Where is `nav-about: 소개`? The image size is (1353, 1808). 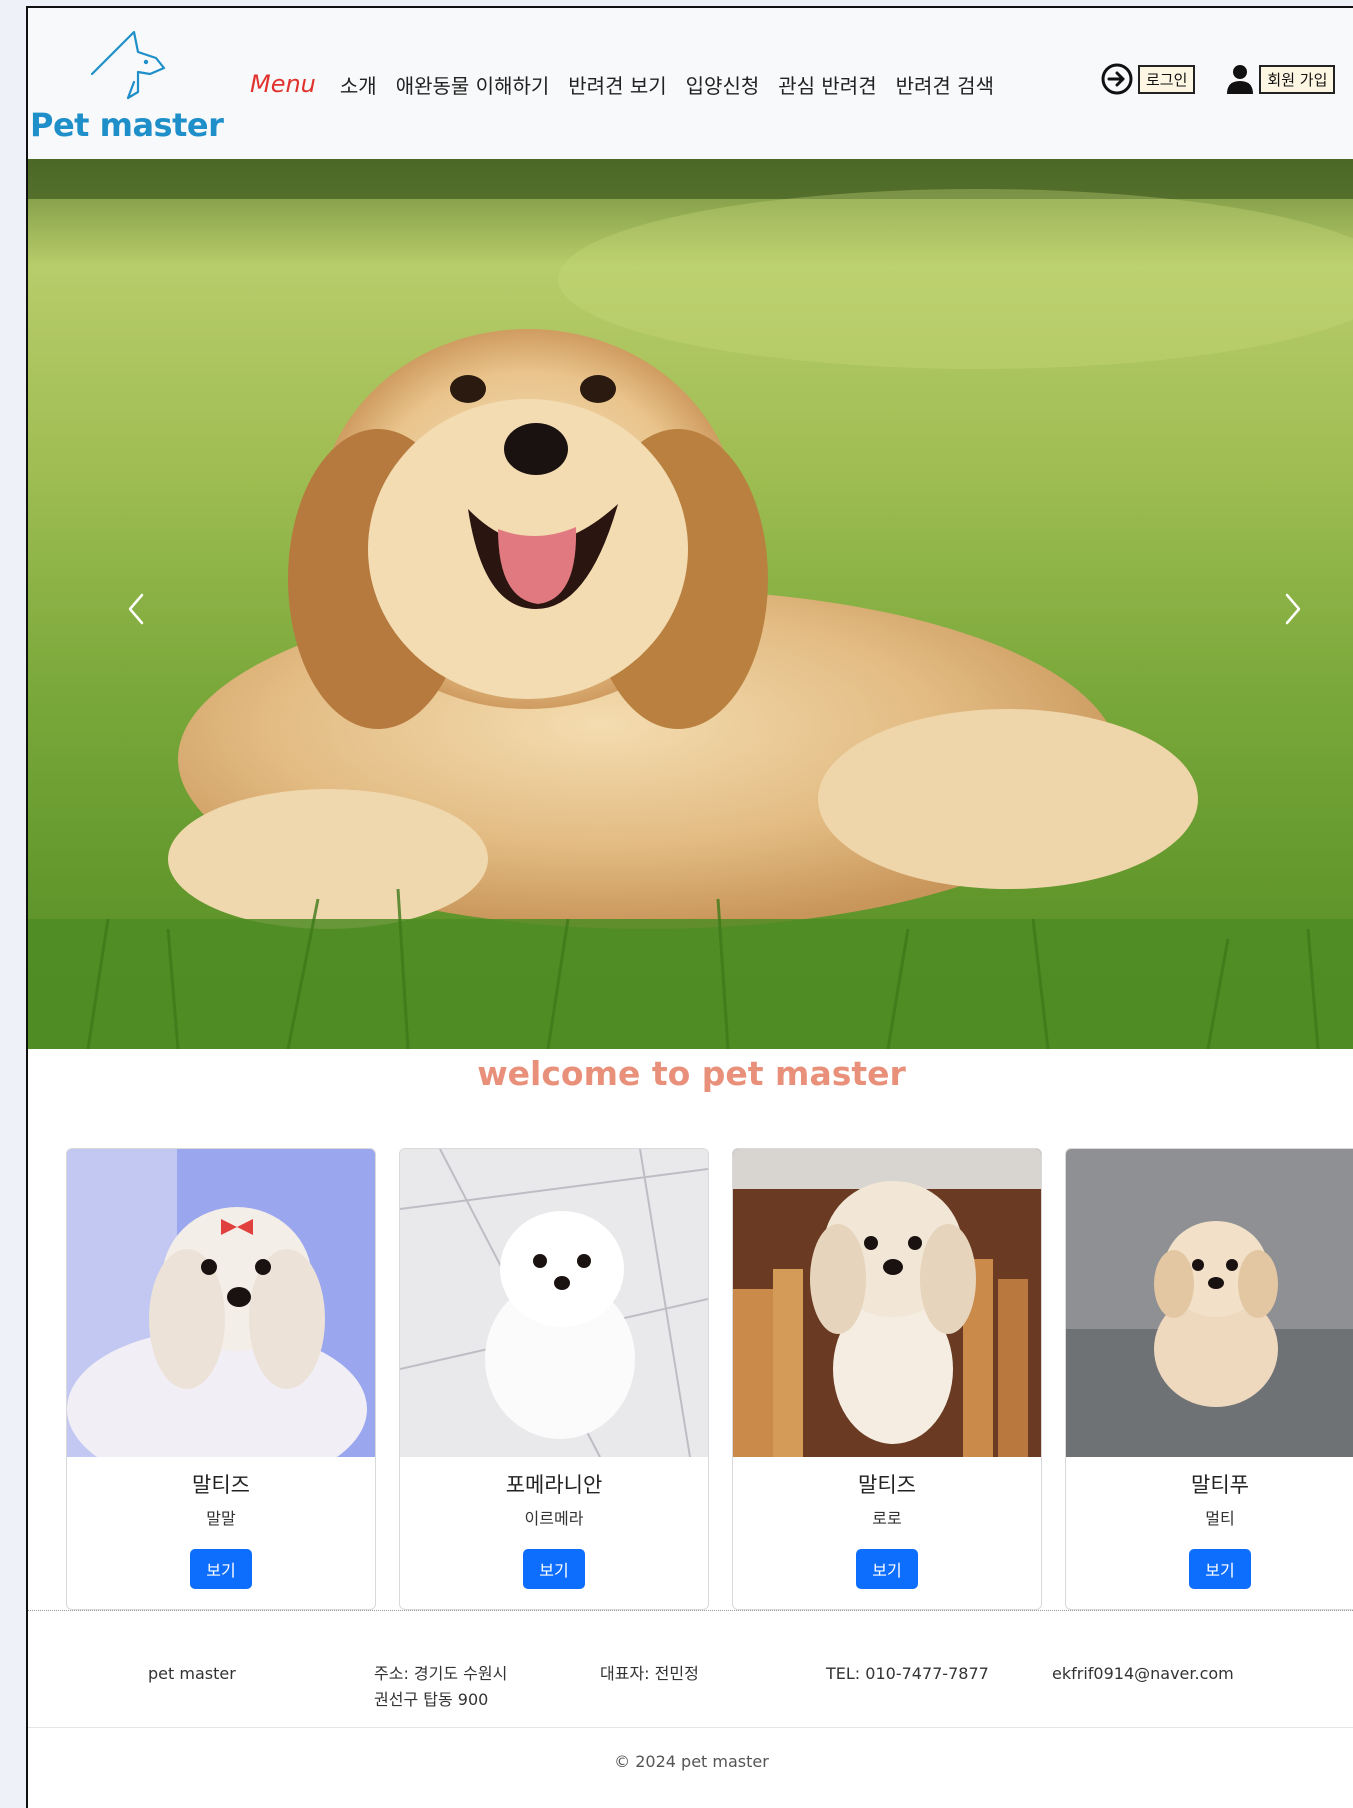
nav-about: 소개 is located at coordinates (358, 84).